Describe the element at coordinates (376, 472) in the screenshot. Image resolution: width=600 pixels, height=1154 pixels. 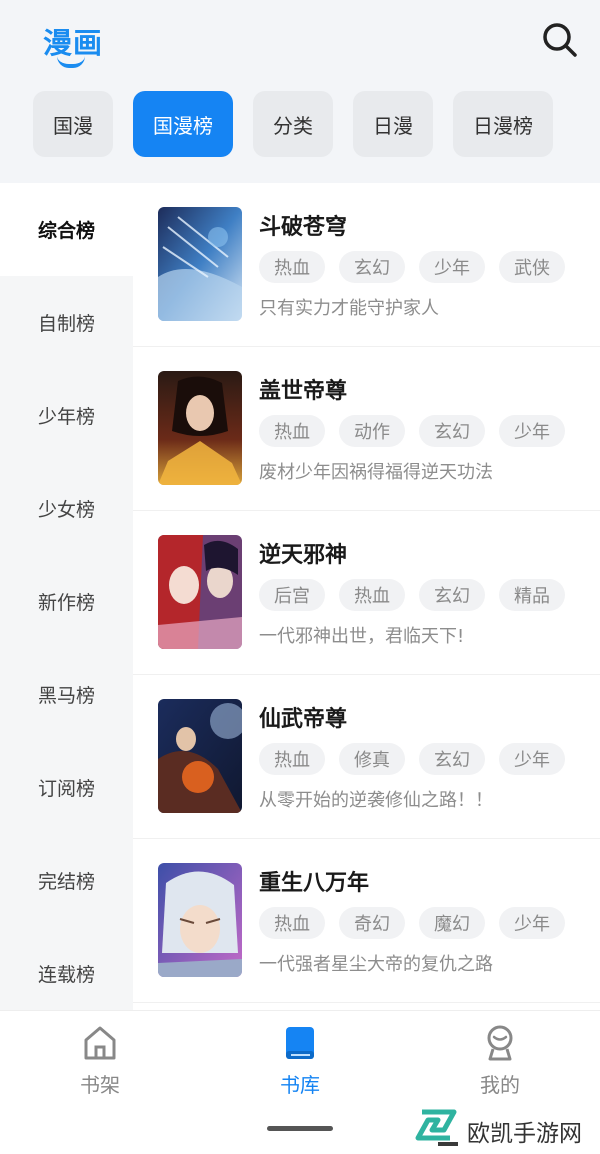
I see `comic-description: 废材少年因祸得福得逆天功法` at that location.